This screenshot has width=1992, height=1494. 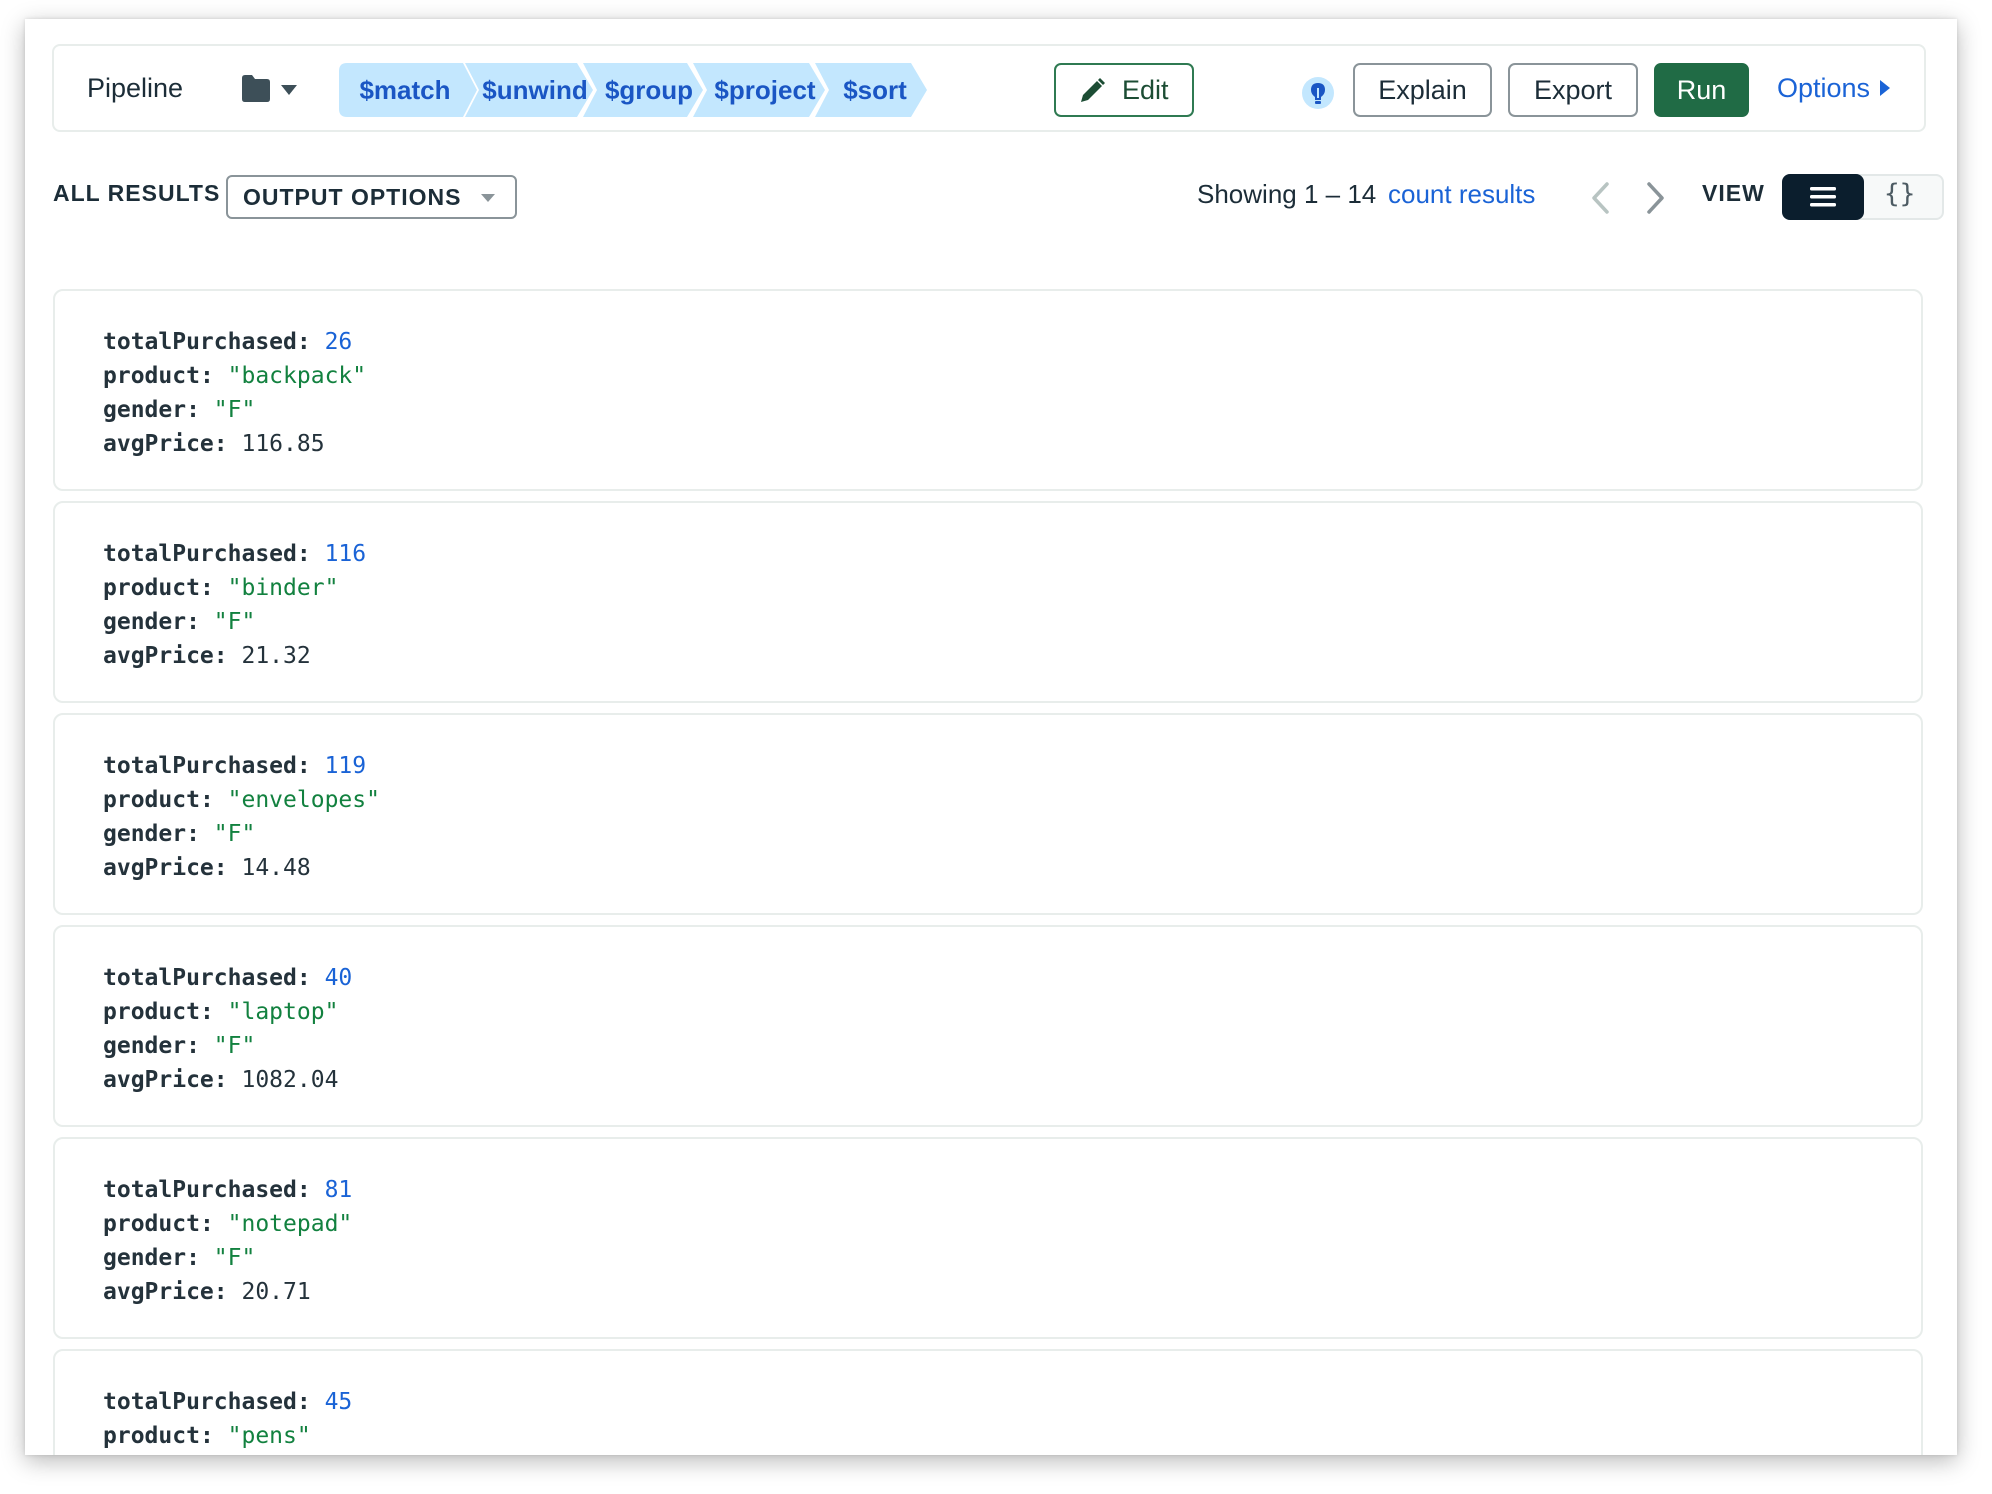 What do you see at coordinates (338, 1190) in the screenshot?
I see `field-value: 81` at bounding box center [338, 1190].